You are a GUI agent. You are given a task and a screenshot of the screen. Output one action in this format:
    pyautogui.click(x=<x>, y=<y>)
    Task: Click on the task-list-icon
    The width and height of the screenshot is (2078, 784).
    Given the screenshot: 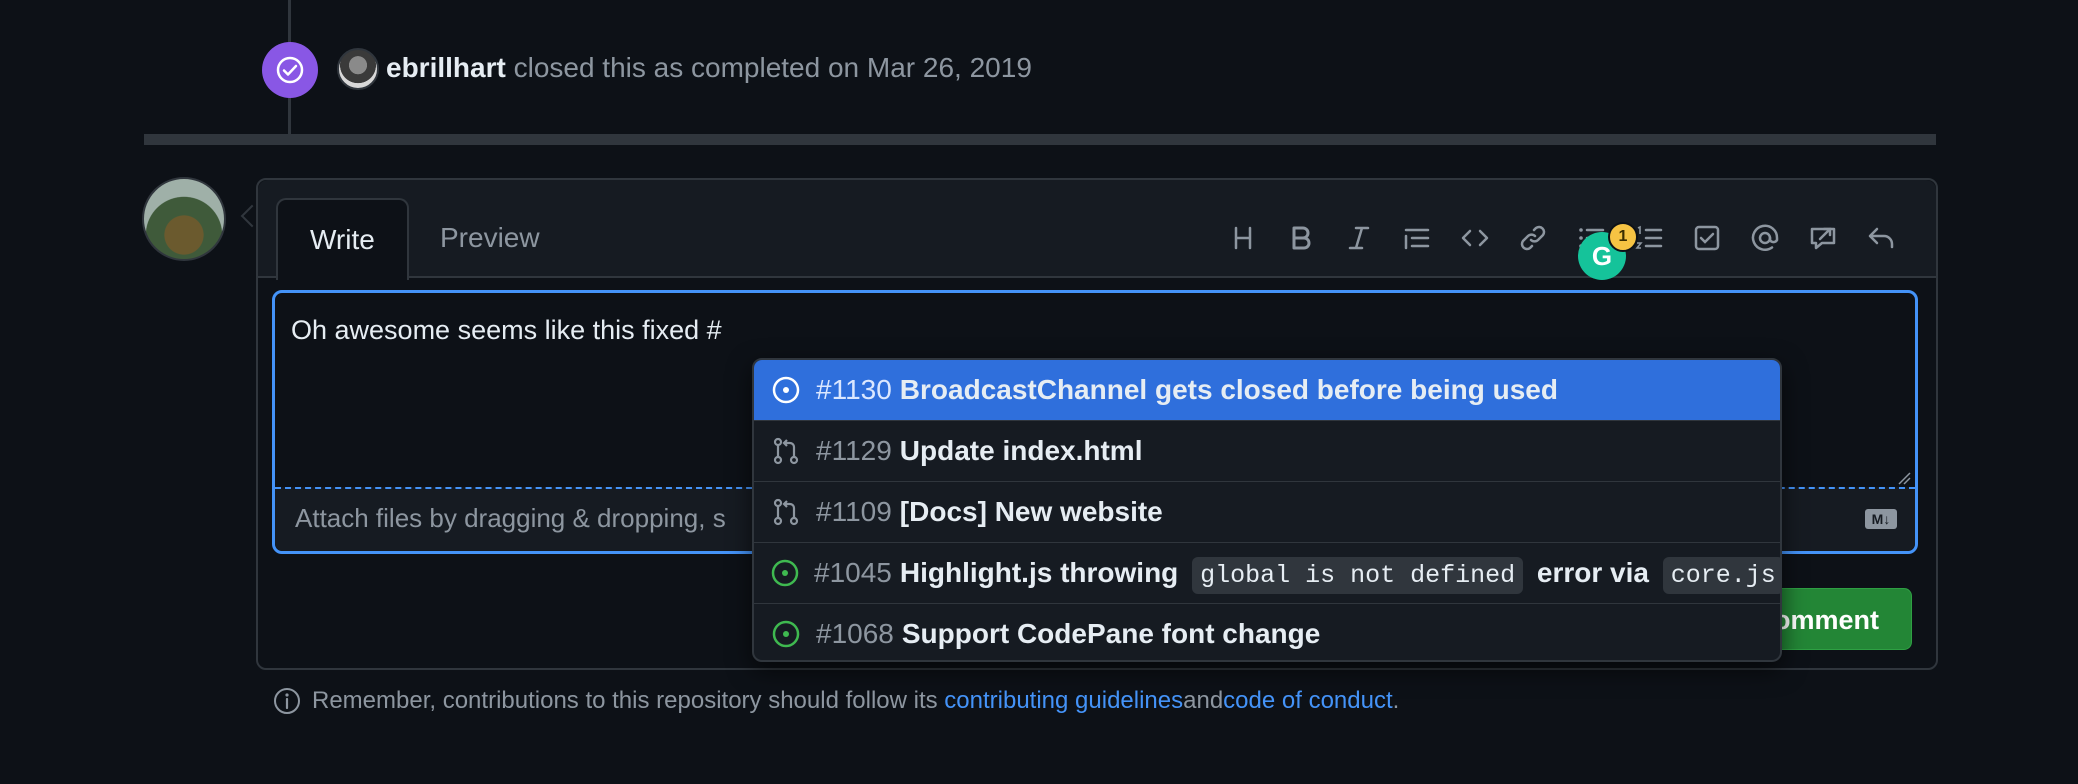 What is the action you would take?
    pyautogui.click(x=1707, y=238)
    